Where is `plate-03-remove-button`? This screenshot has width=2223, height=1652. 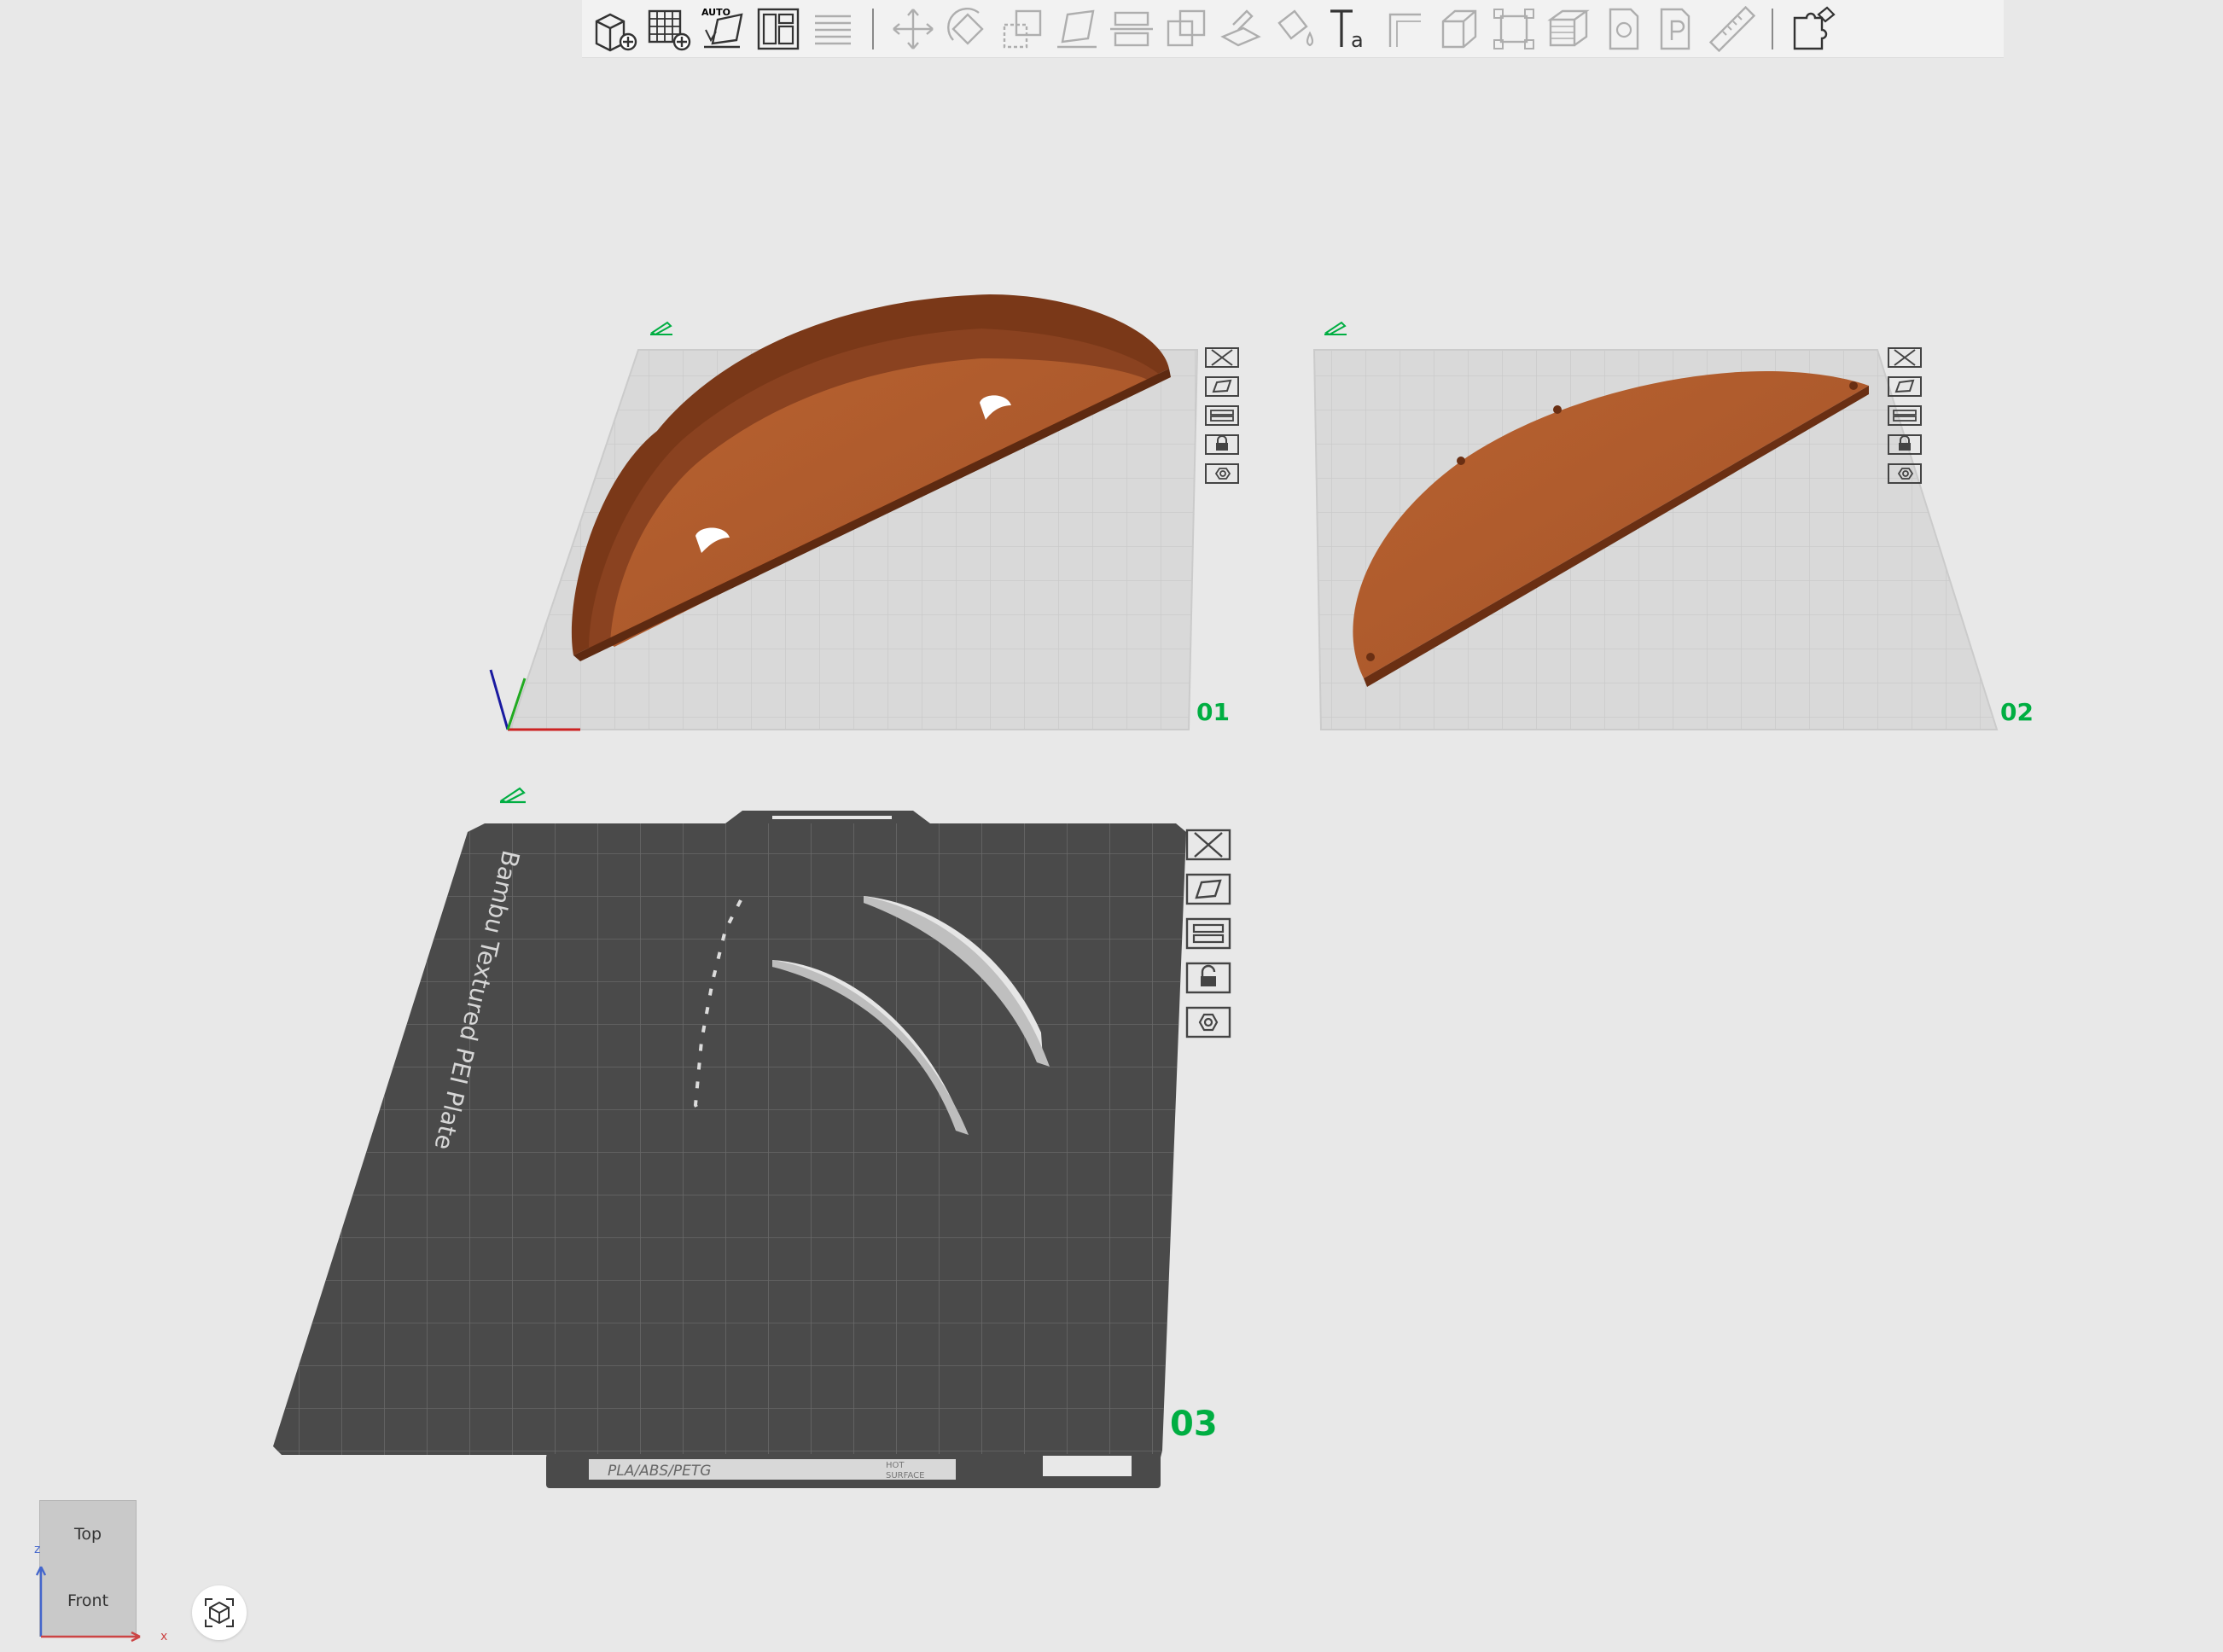
plate-03-remove-button is located at coordinates (1208, 845).